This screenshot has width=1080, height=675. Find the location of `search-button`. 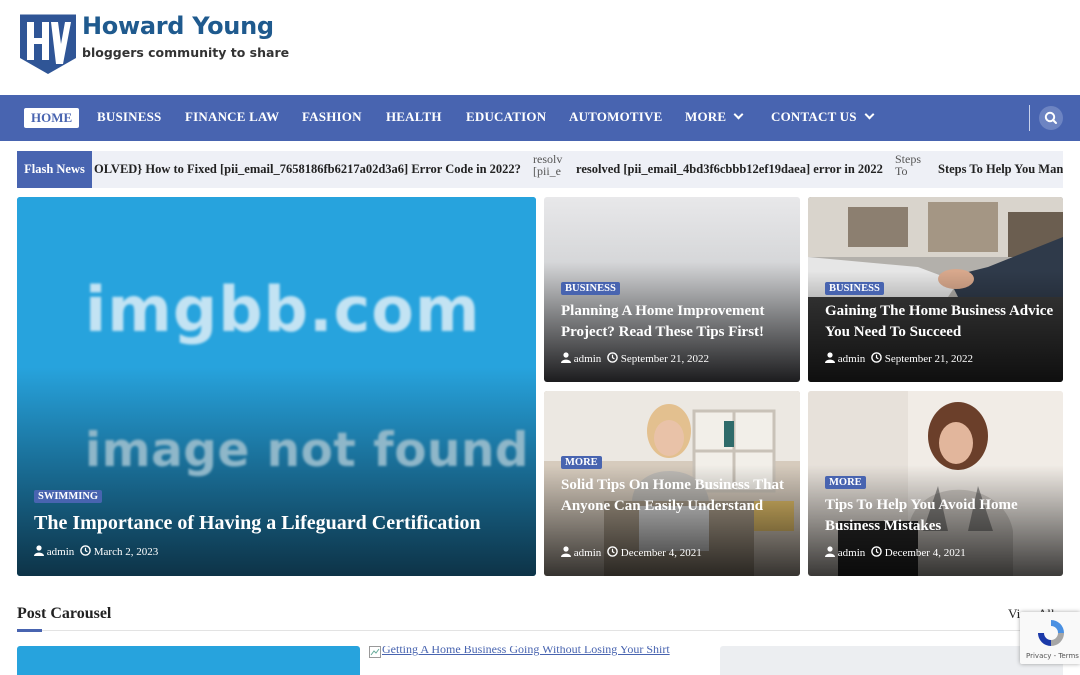

search-button is located at coordinates (1051, 118).